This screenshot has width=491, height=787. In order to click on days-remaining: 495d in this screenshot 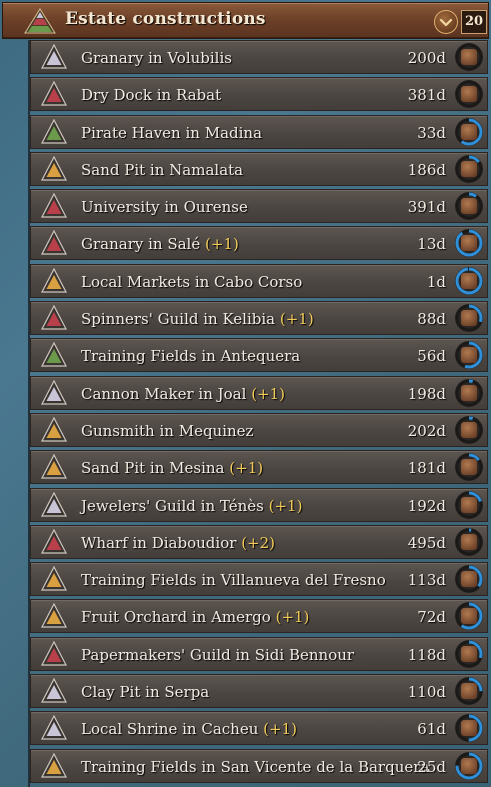, I will do `click(426, 542)`.